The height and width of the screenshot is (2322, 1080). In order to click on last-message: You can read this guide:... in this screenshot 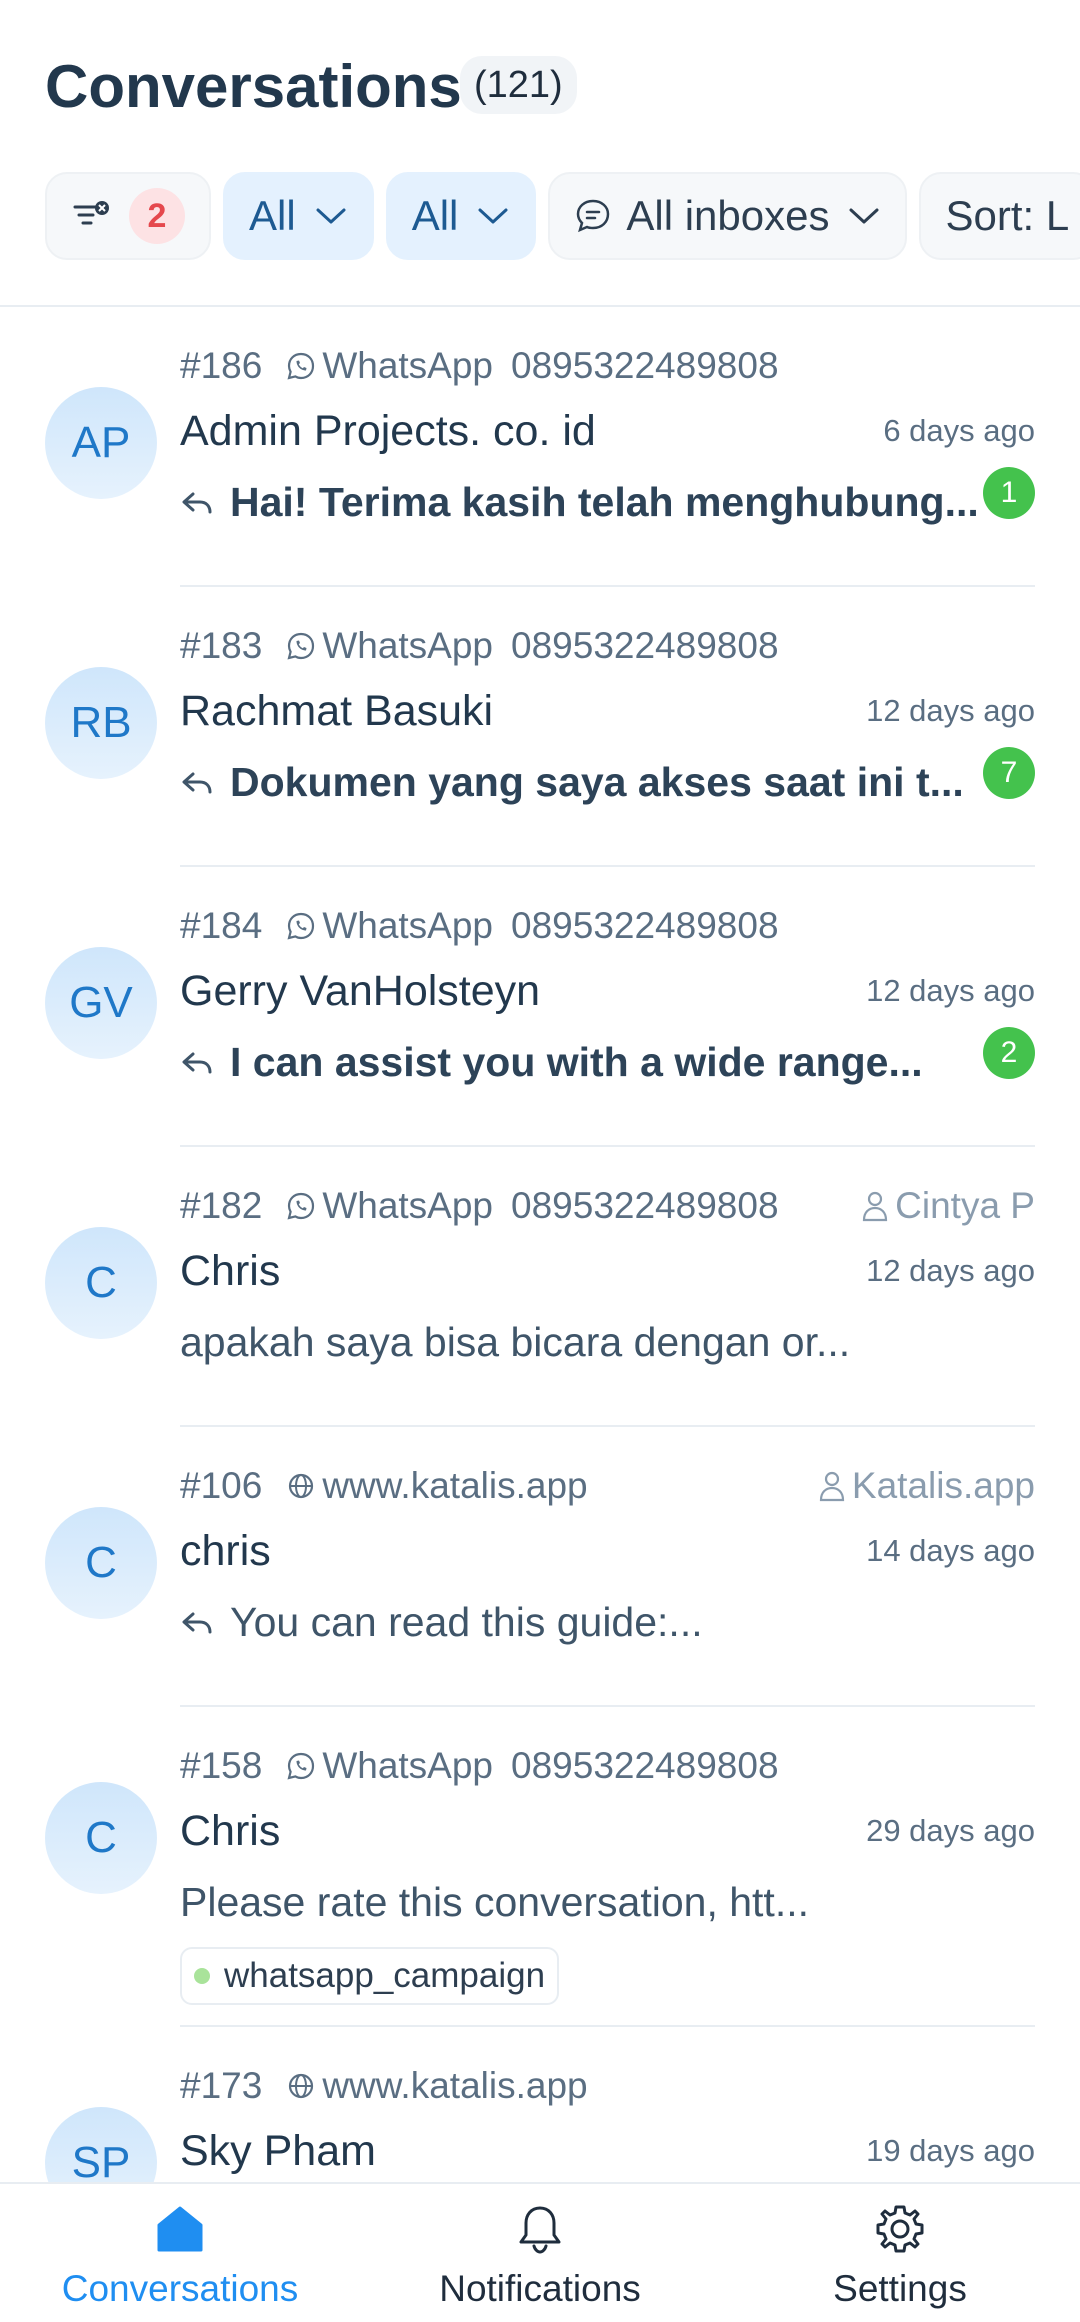, I will do `click(585, 1622)`.